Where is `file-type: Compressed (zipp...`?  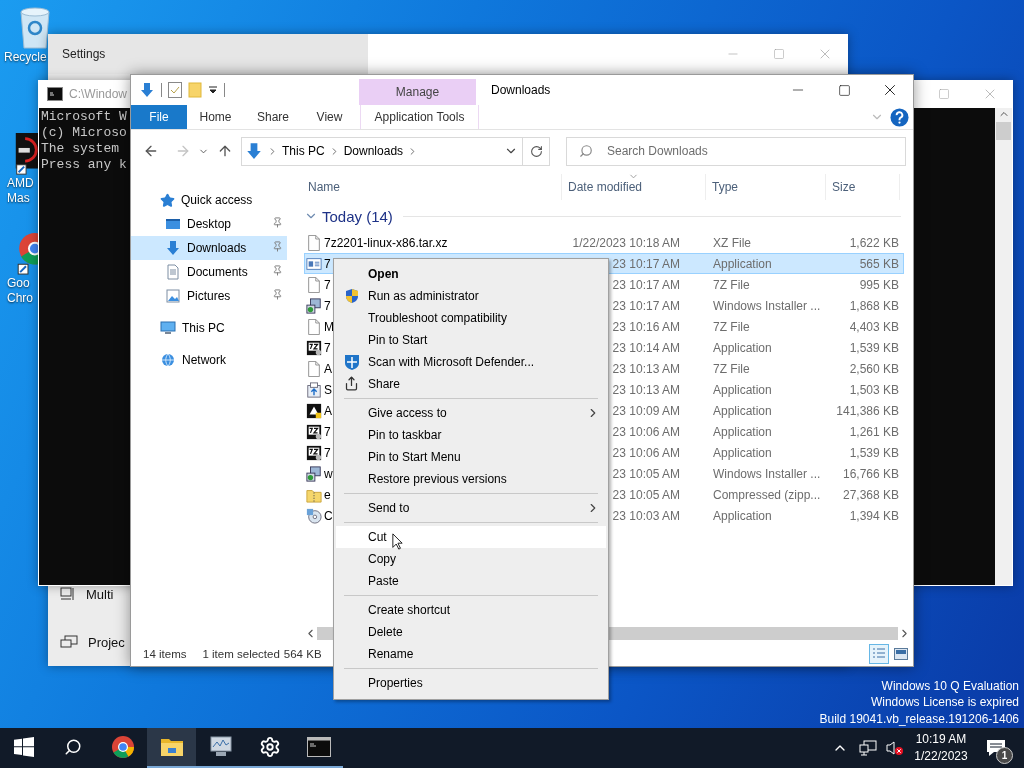
file-type: Compressed (zipp... is located at coordinates (767, 494).